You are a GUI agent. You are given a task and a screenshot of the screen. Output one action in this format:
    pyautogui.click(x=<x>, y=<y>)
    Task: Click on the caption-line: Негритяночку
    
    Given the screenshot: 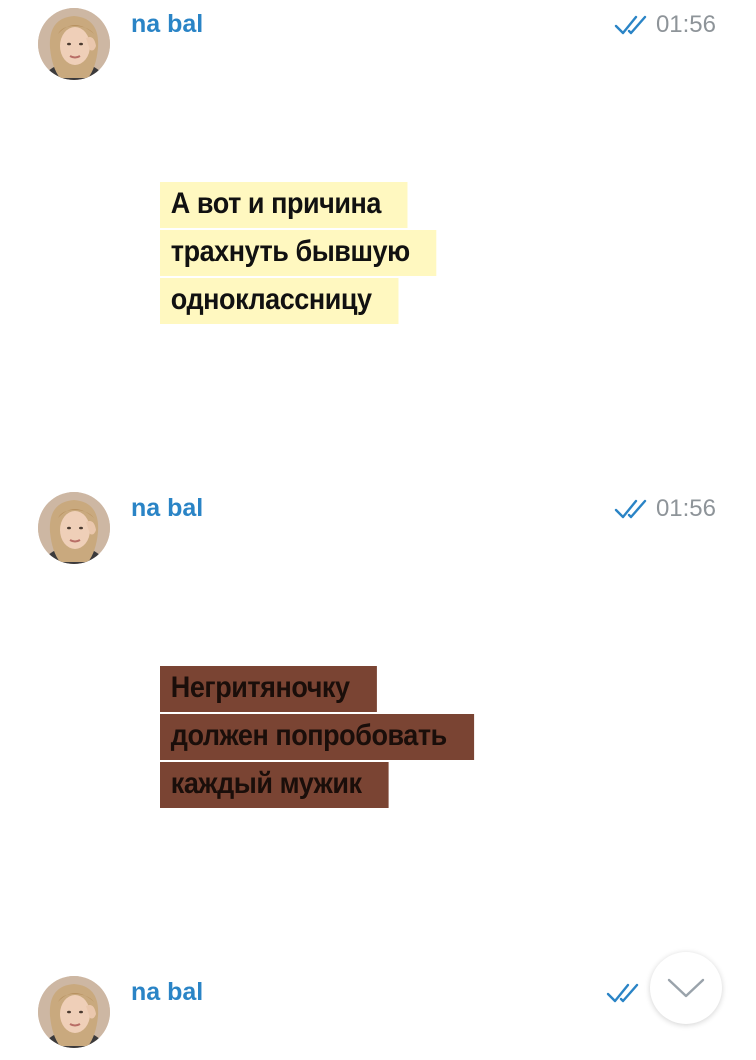 What is the action you would take?
    pyautogui.click(x=268, y=689)
    